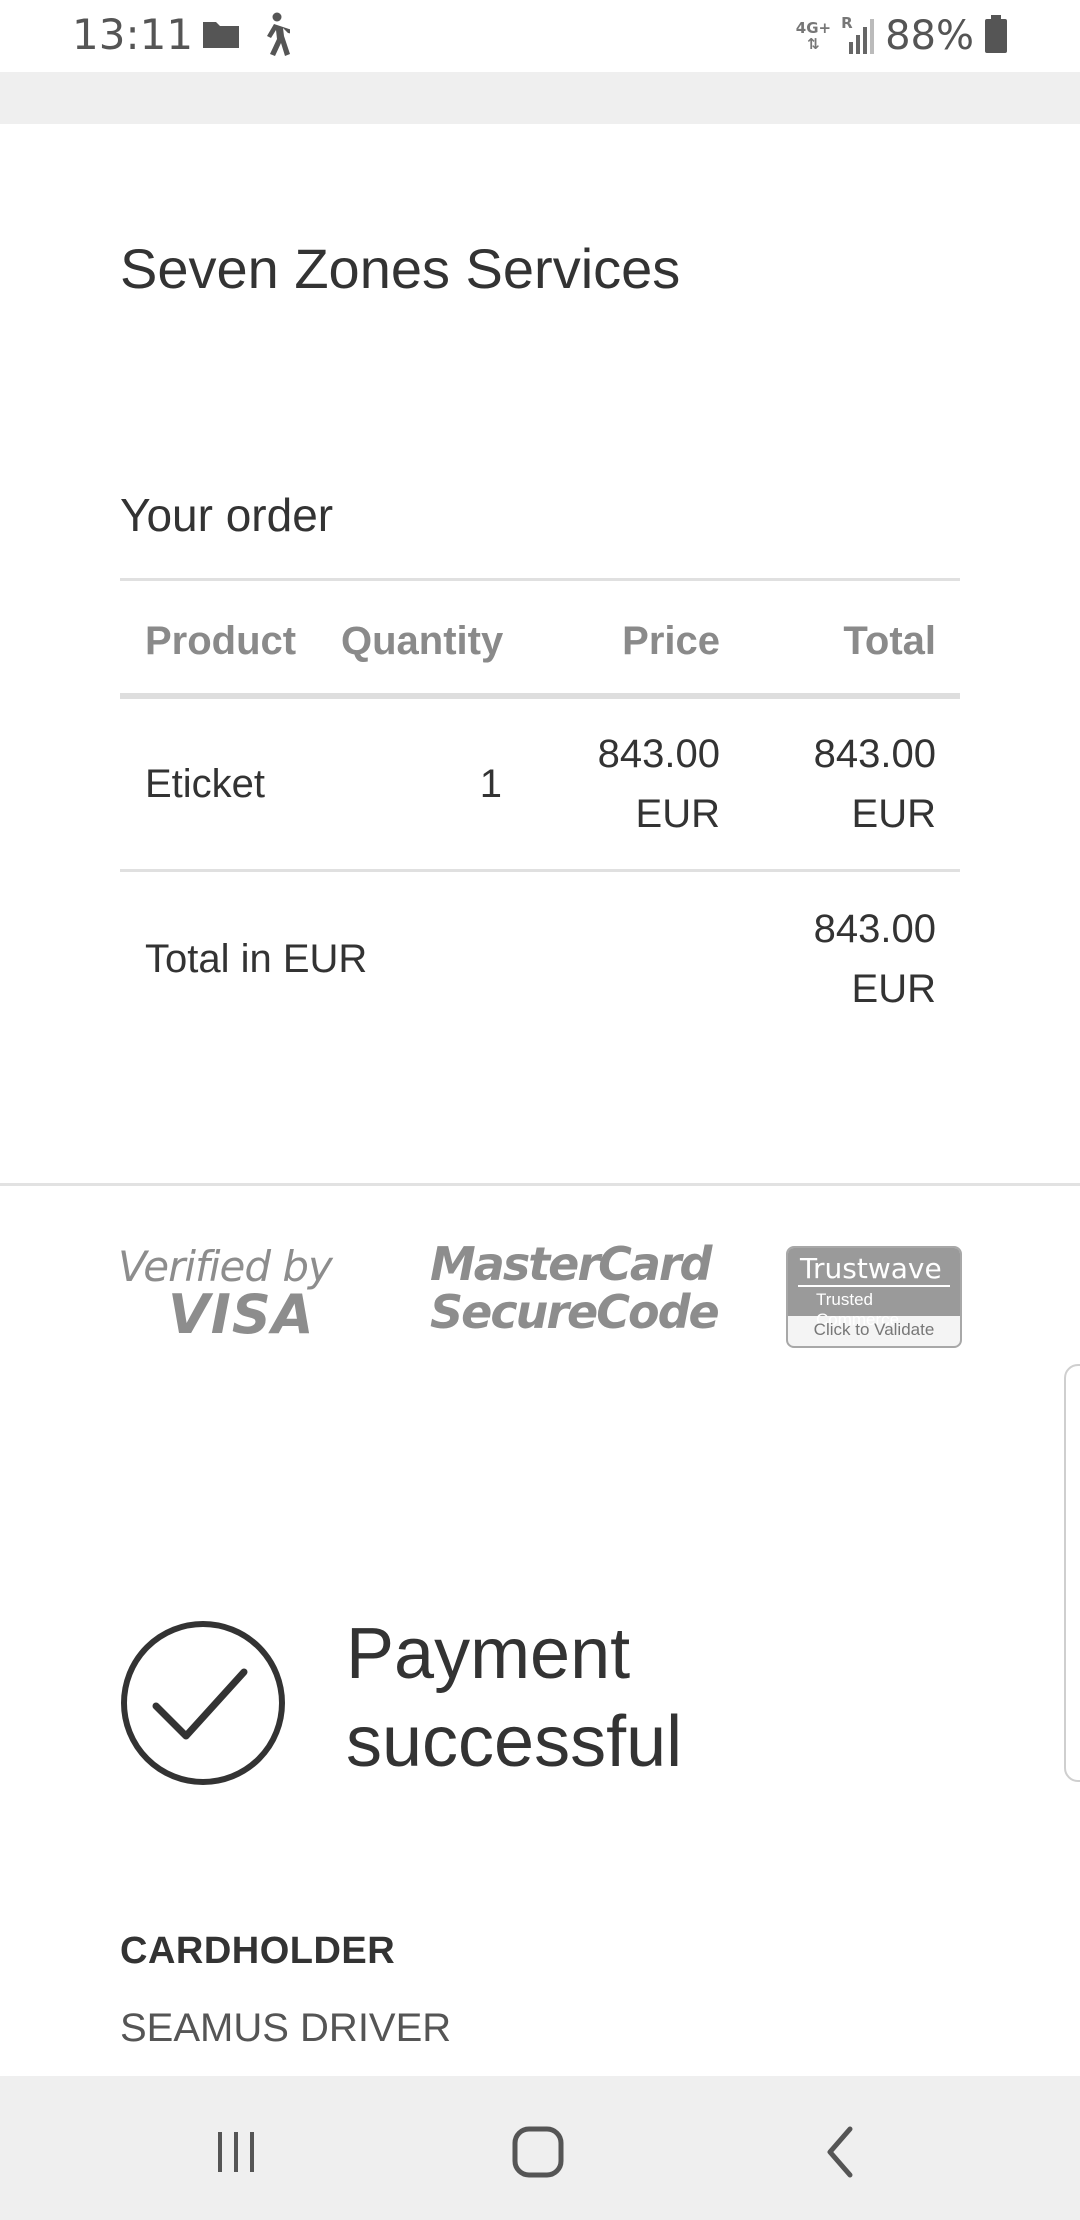 The width and height of the screenshot is (1080, 2220). What do you see at coordinates (241, 1314) in the screenshot?
I see `visa-logo-line2: VISA` at bounding box center [241, 1314].